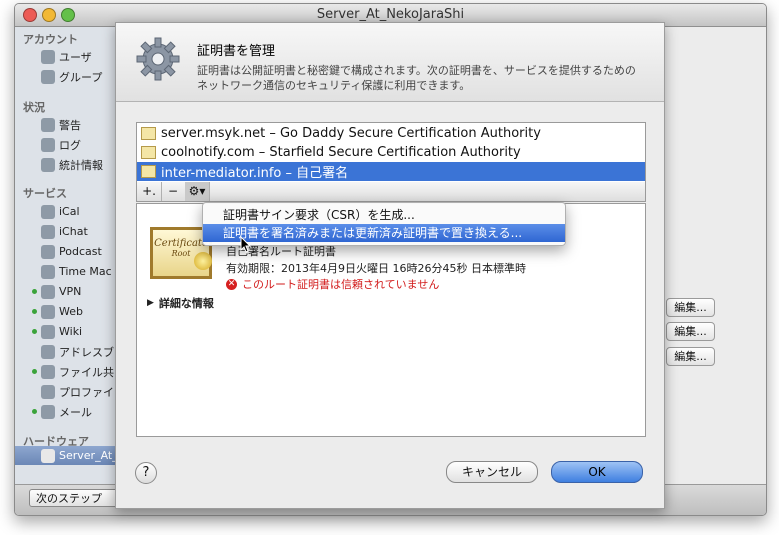 The height and width of the screenshot is (535, 779). What do you see at coordinates (48, 391) in the screenshot?
I see `profile-icon` at bounding box center [48, 391].